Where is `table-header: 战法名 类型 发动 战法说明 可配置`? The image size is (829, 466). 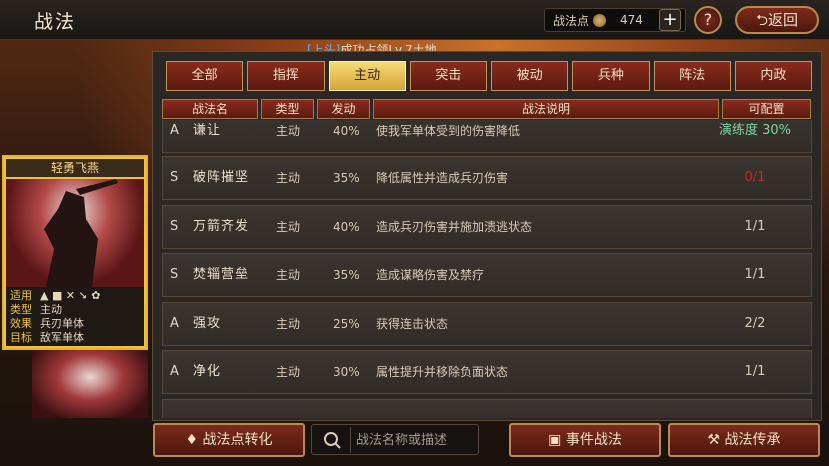 table-header: 战法名 类型 发动 战法说明 可配置 is located at coordinates (487, 109).